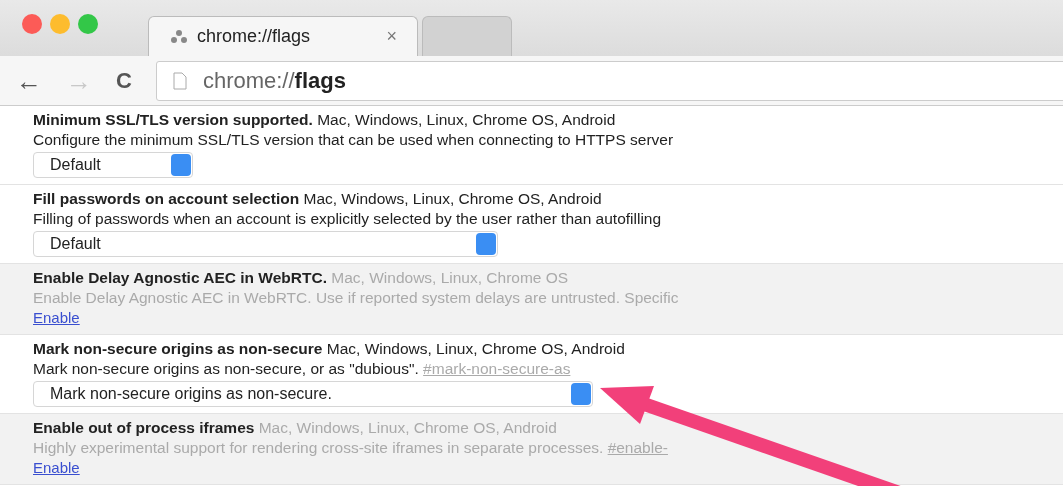  I want to click on url-text: chrome://flags, so click(274, 81).